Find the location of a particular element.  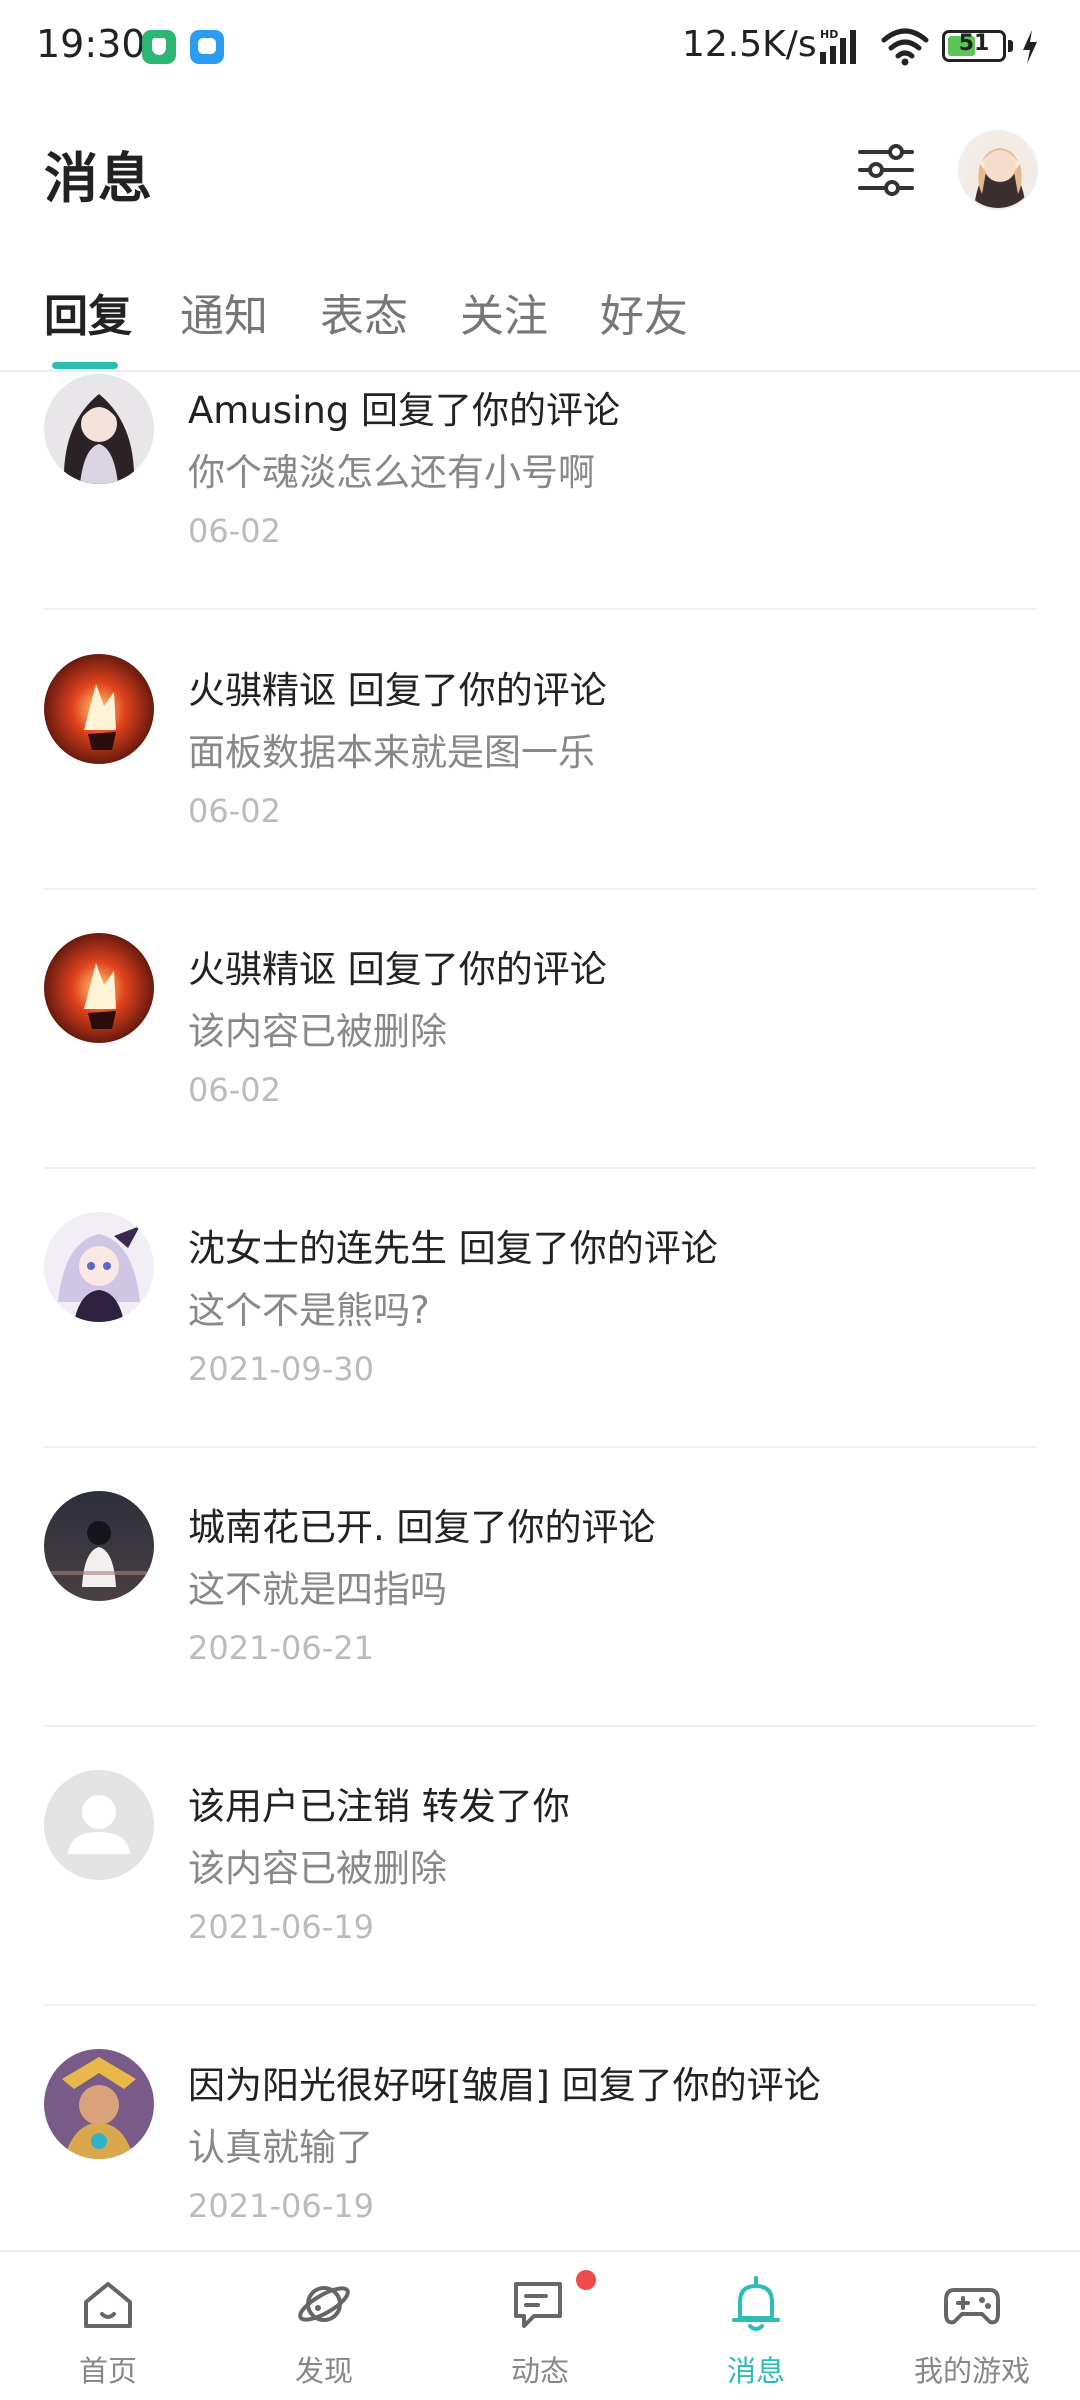

battery-level: 51 is located at coordinates (974, 43).